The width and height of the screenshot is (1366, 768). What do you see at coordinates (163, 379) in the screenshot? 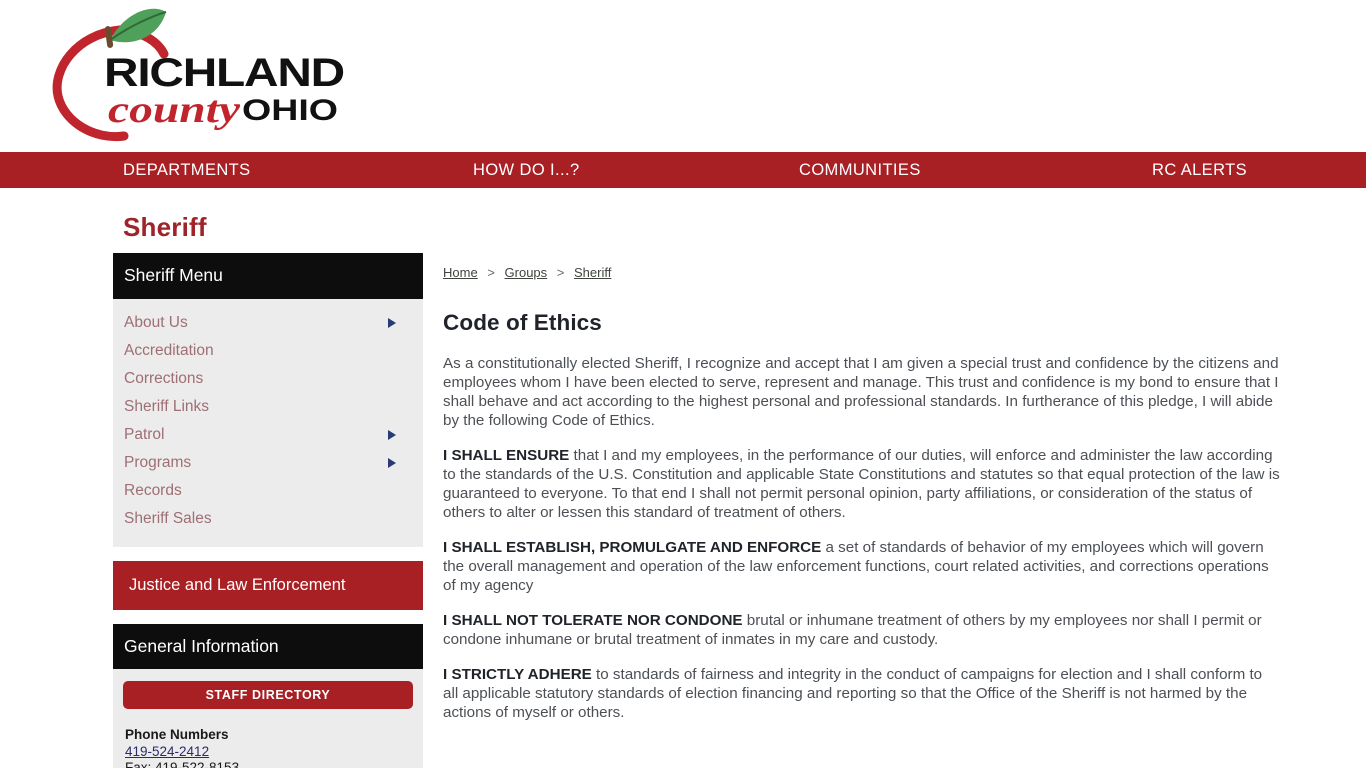
I see `sidebar-item-label: Corrections` at bounding box center [163, 379].